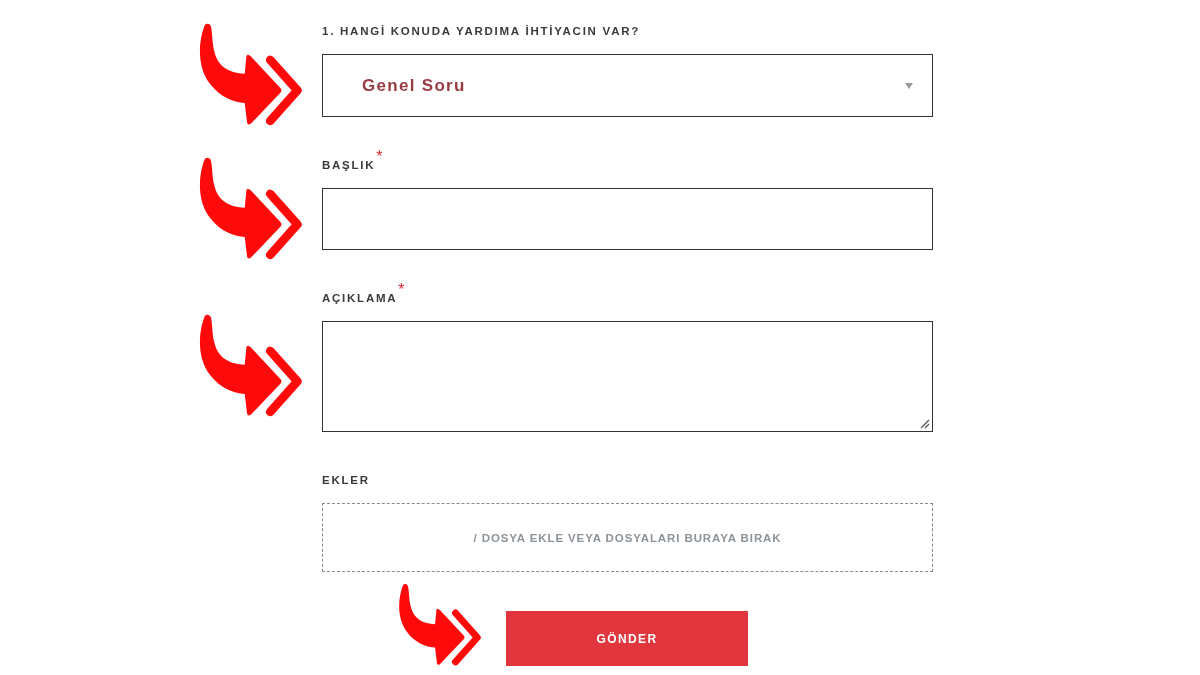 This screenshot has height=675, width=1200. What do you see at coordinates (627, 219) in the screenshot?
I see `text-input-field` at bounding box center [627, 219].